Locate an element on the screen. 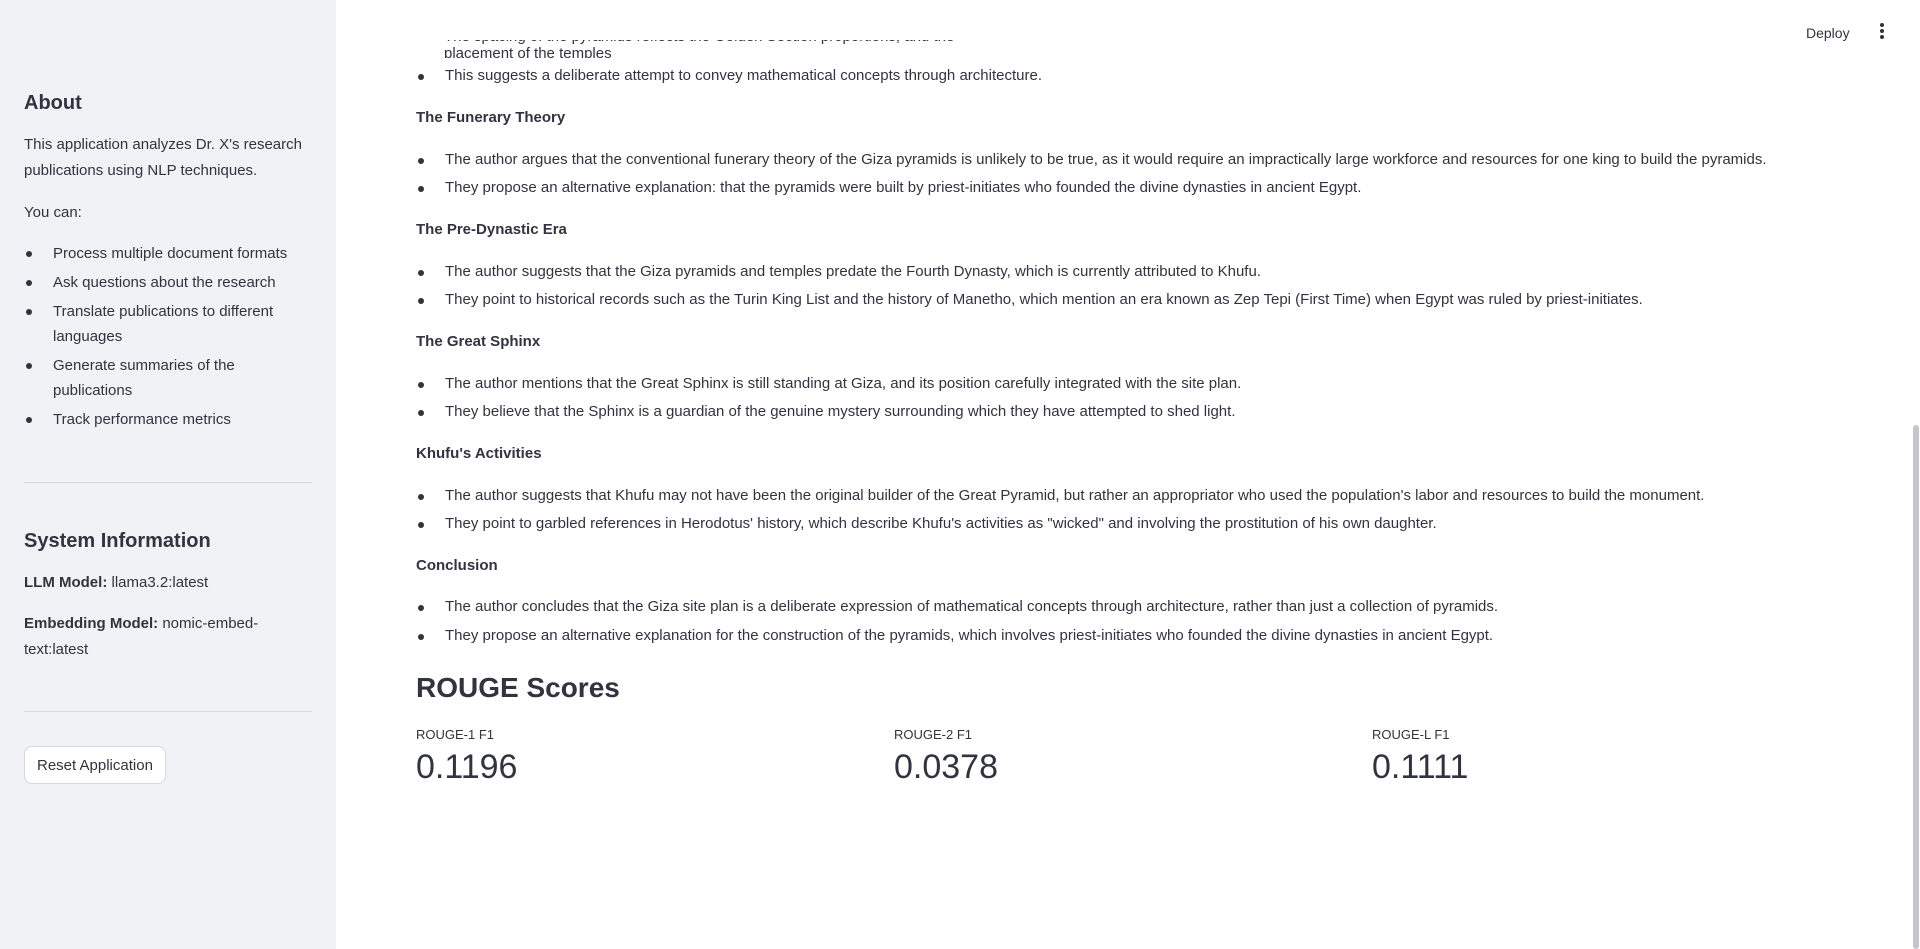  capability-item: Generate summaries of the publications is located at coordinates (169, 378).